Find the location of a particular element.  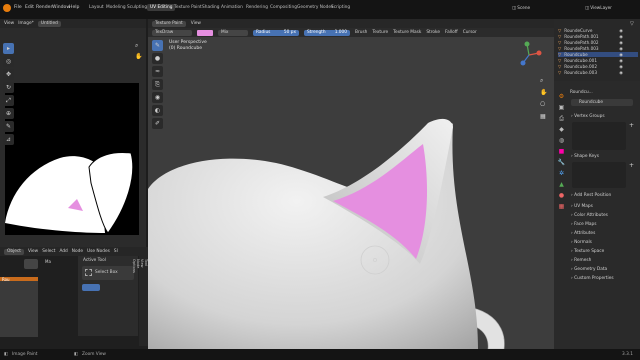

outliner-item: ▽ RoundePath.001 ◉ is located at coordinates (598, 36).